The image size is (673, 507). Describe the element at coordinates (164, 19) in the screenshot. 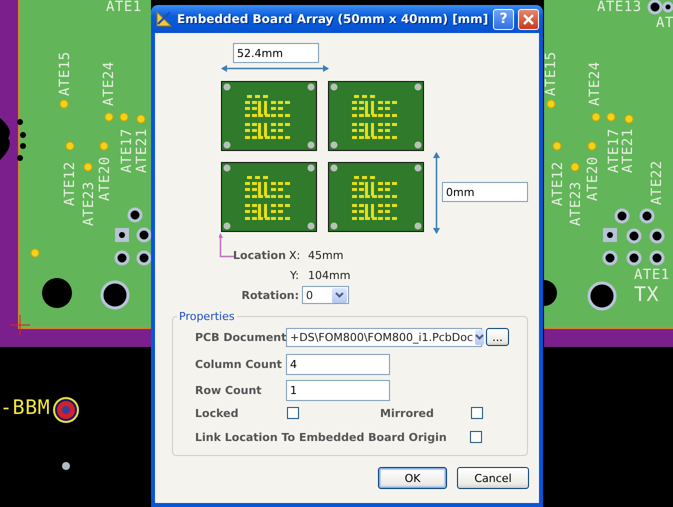

I see `set-square-icon` at that location.